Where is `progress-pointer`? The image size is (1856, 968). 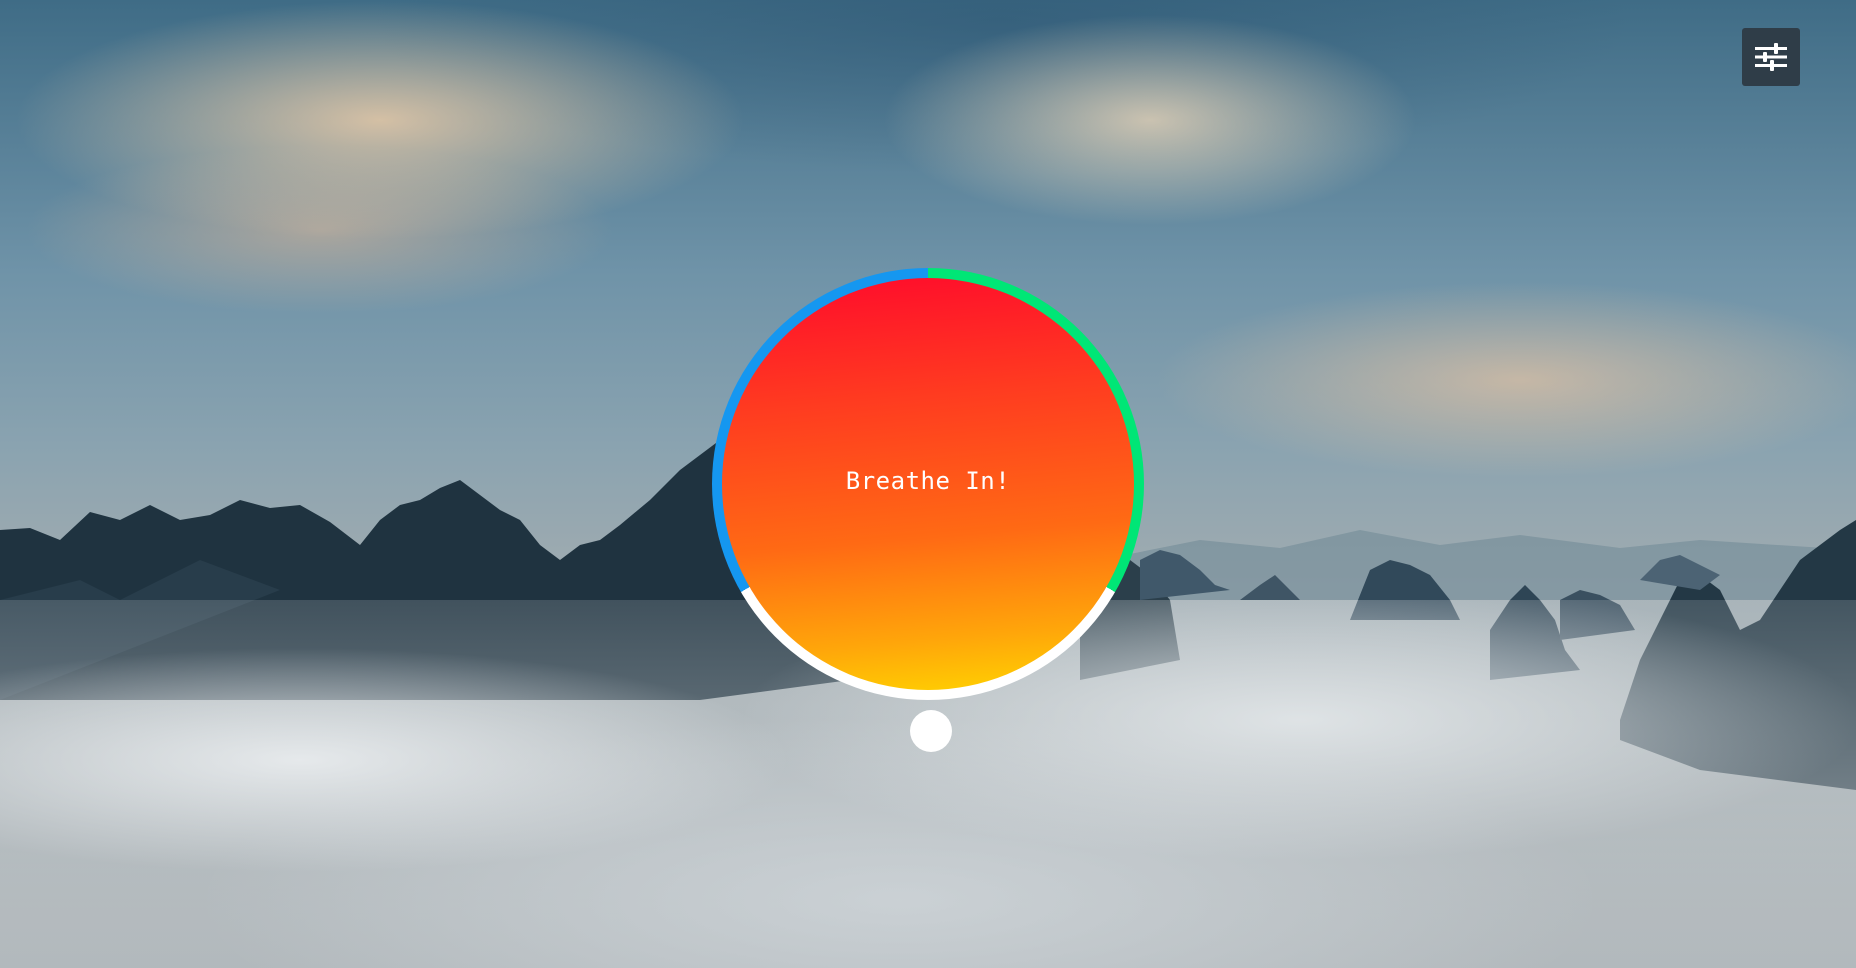
progress-pointer is located at coordinates (931, 731).